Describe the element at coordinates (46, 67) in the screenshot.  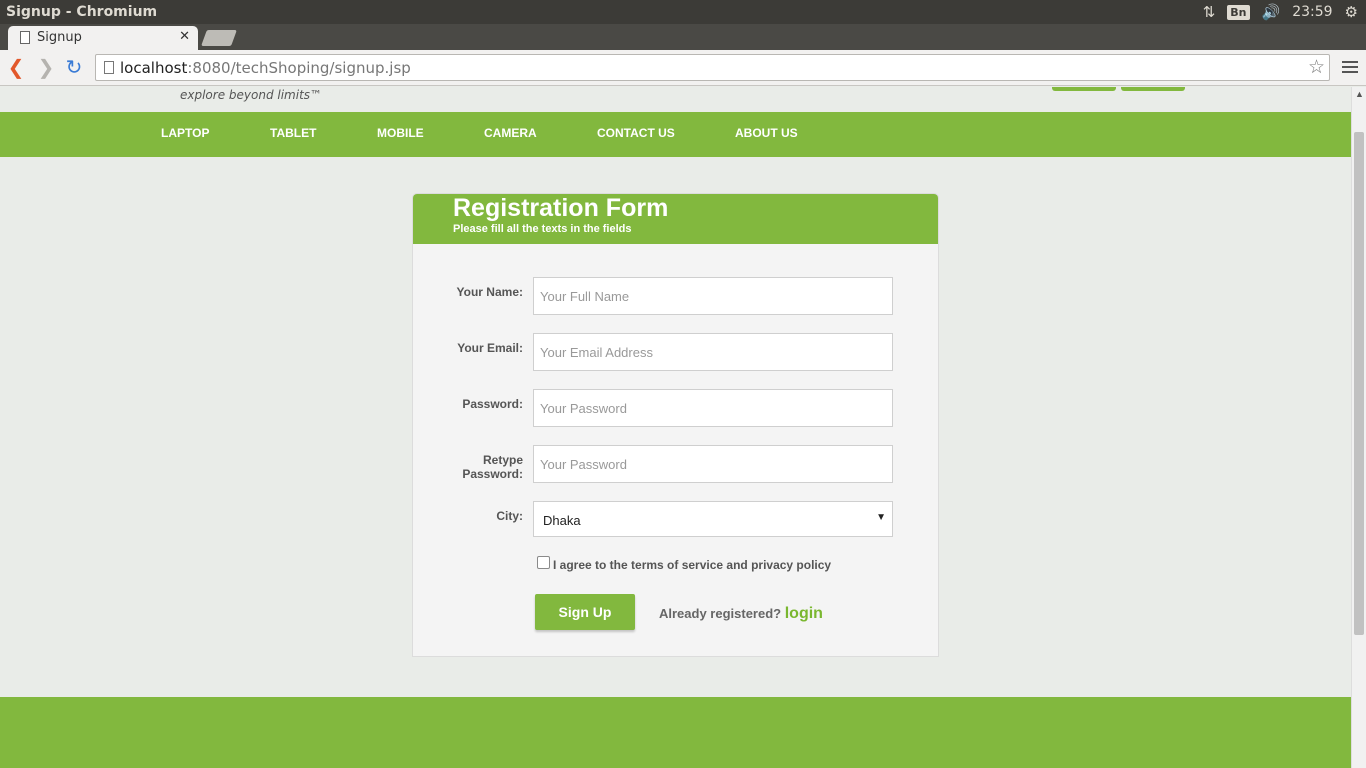
I see `forward-arrow-icon: ❯` at that location.